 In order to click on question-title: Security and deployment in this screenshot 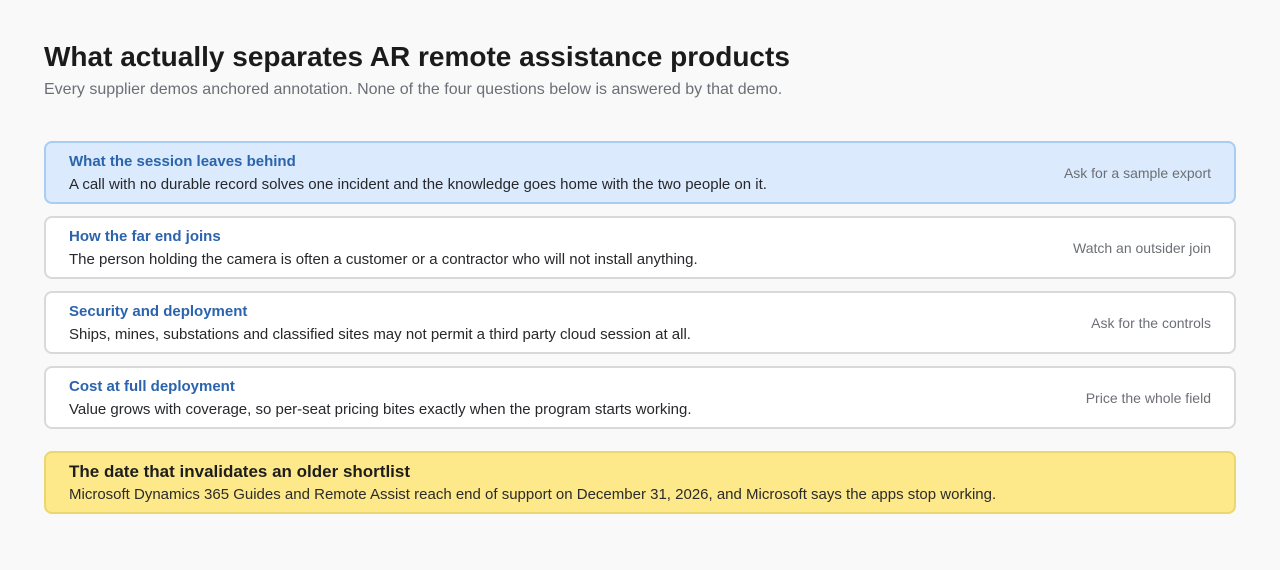, I will do `click(158, 311)`.